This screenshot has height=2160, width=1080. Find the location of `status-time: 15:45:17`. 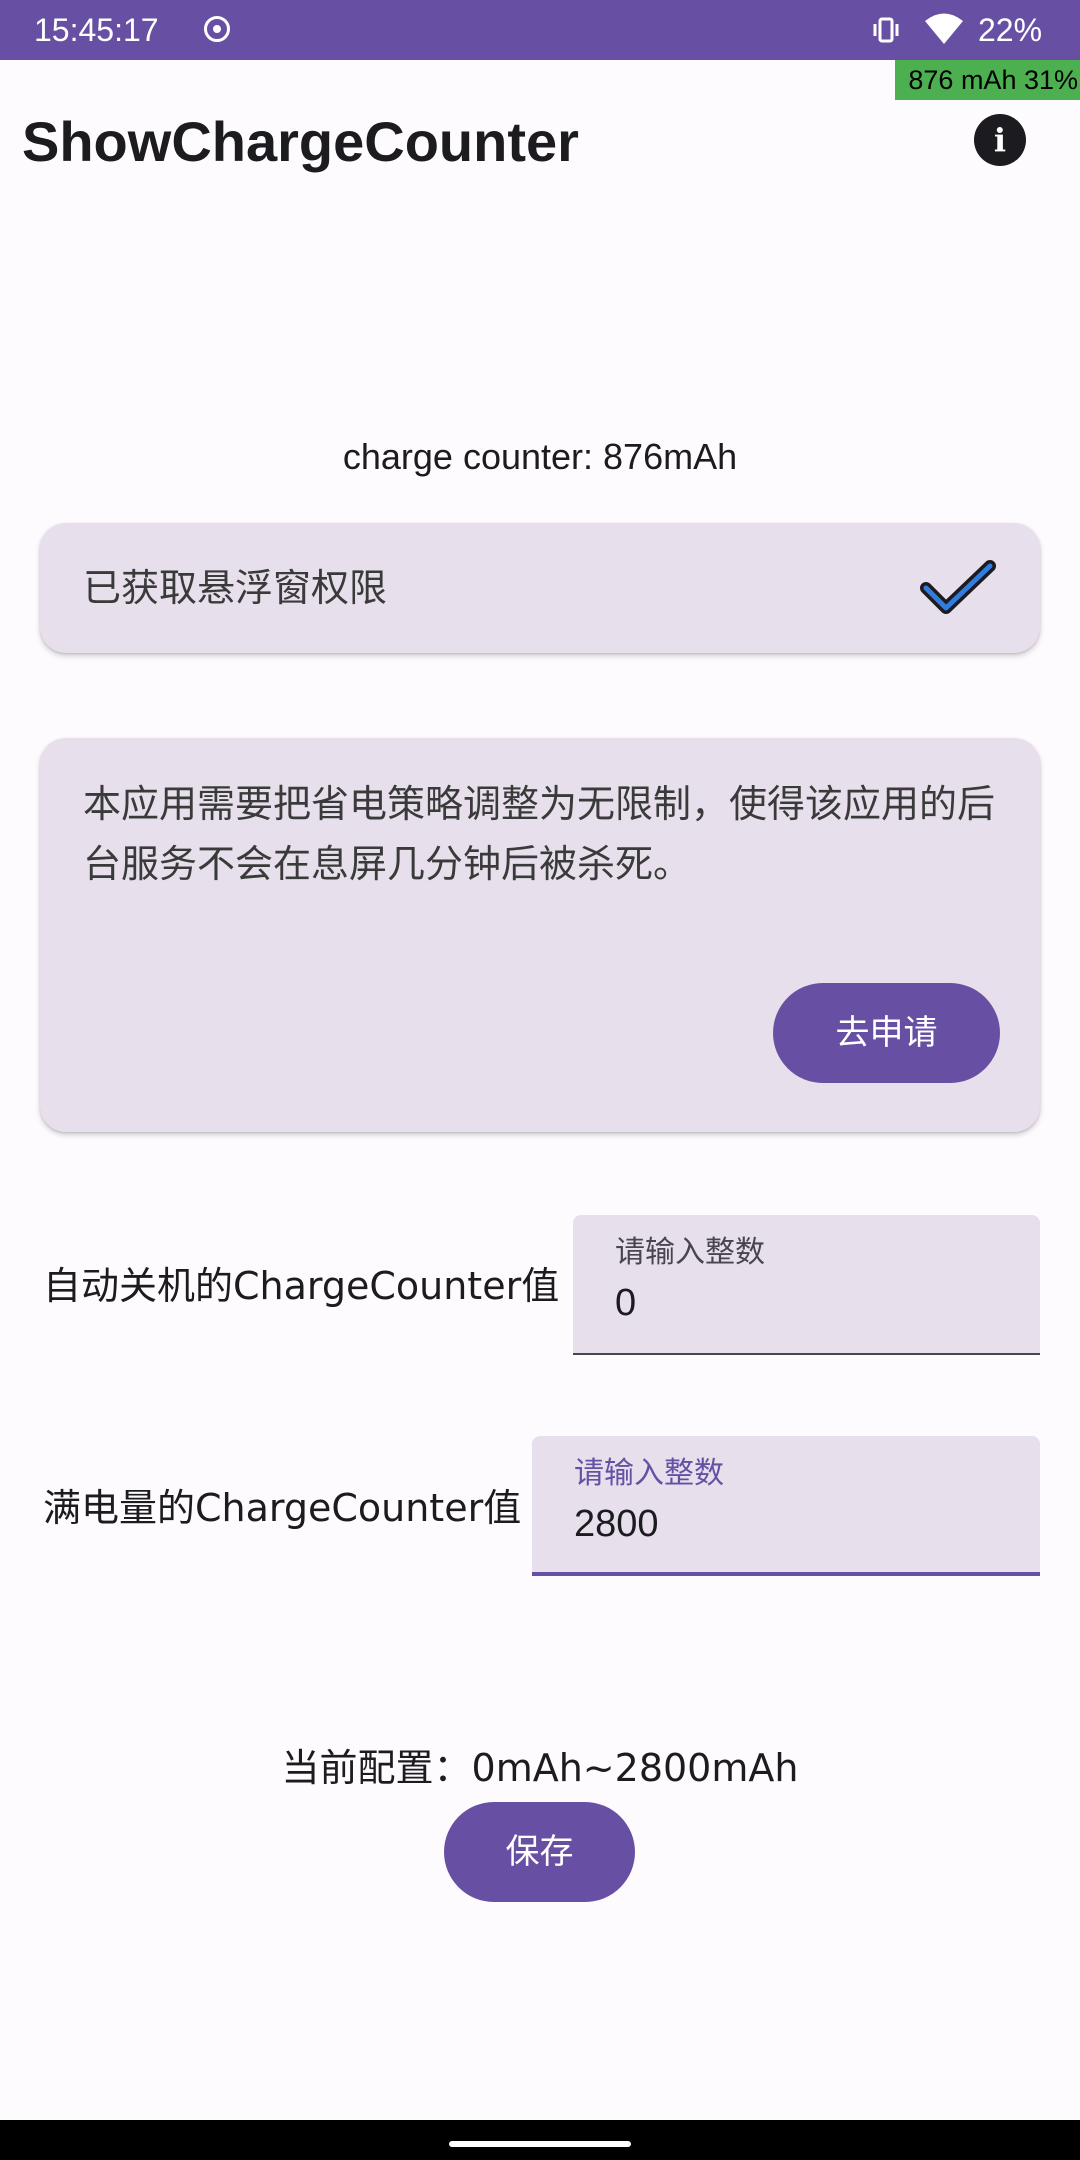

status-time: 15:45:17 is located at coordinates (96, 30).